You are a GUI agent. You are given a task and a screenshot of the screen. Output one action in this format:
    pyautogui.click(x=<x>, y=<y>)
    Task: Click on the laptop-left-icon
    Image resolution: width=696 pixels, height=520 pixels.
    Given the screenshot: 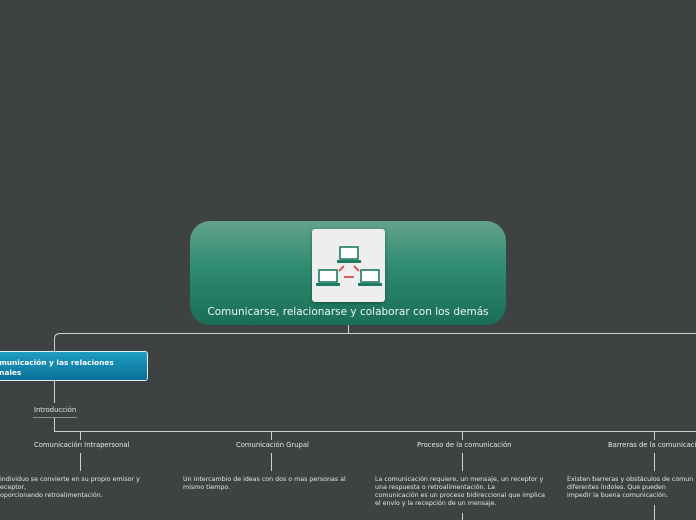 What is the action you would take?
    pyautogui.click(x=328, y=277)
    